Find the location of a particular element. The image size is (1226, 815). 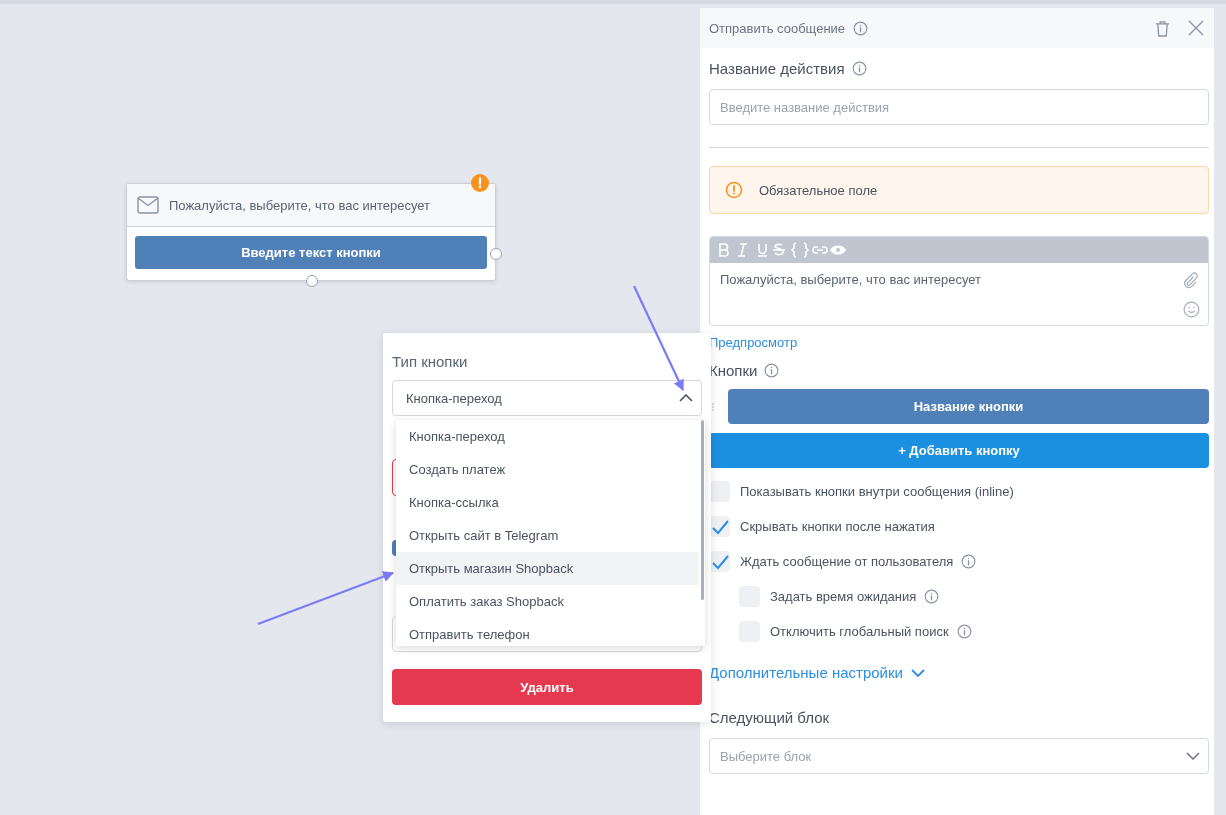

checkbox-label: Показывать кнопки внутри сообщения (inline) is located at coordinates (877, 491).